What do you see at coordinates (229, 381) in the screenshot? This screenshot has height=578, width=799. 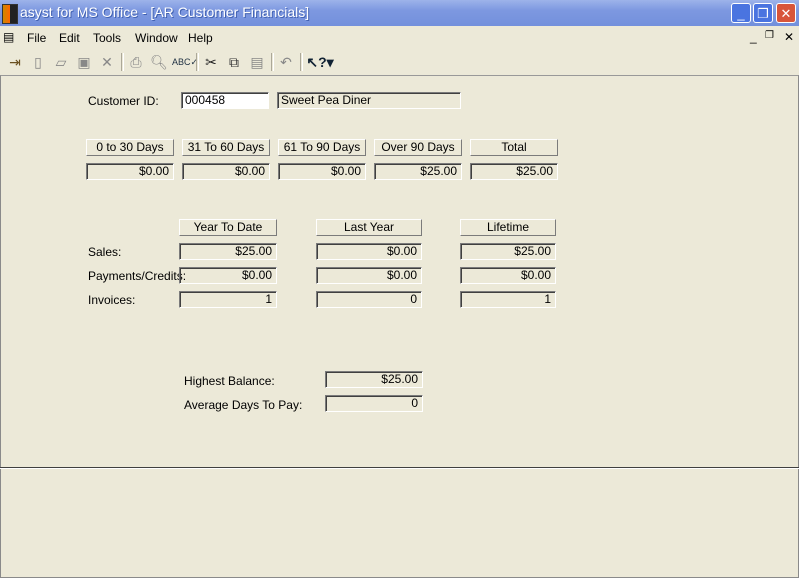 I see `highest-balance-label: Highest Balance:` at bounding box center [229, 381].